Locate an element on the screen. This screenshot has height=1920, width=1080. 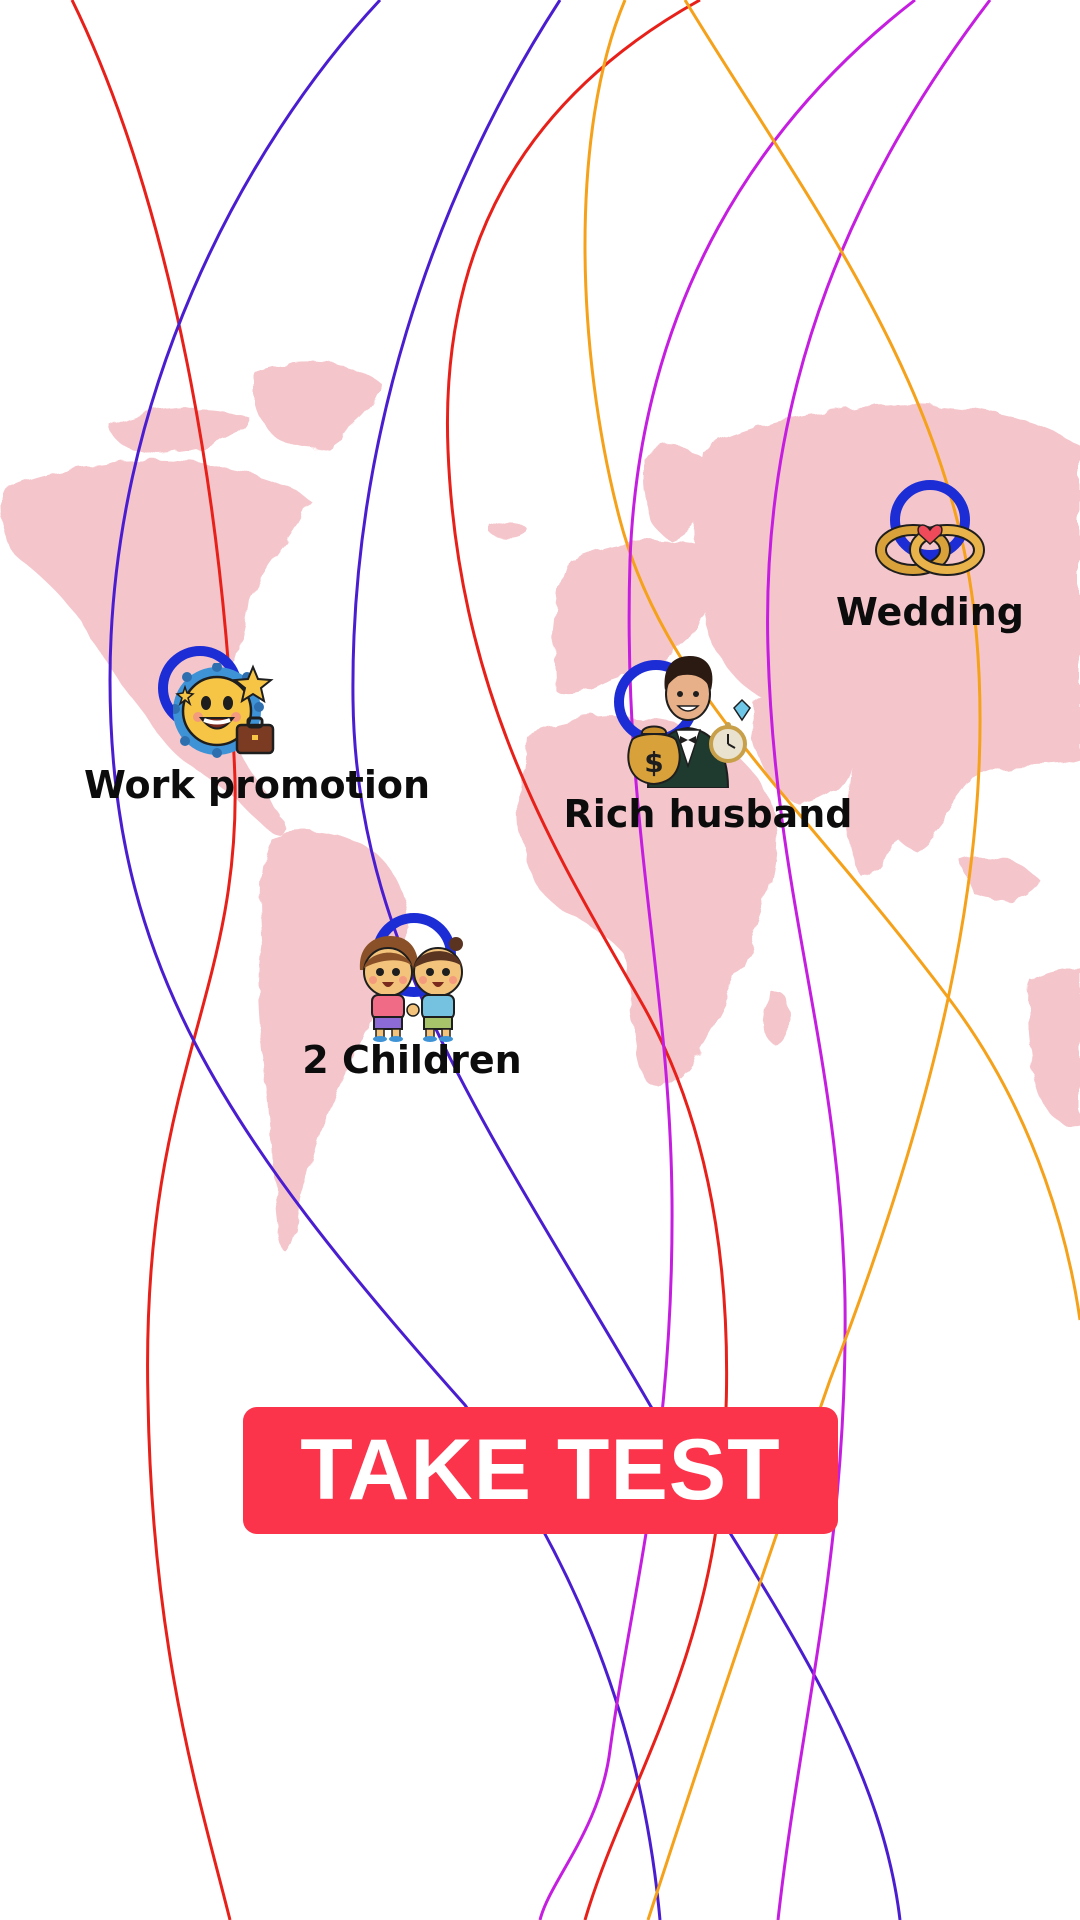
take-test-button: TAKE TEST is located at coordinates (540, 1470).